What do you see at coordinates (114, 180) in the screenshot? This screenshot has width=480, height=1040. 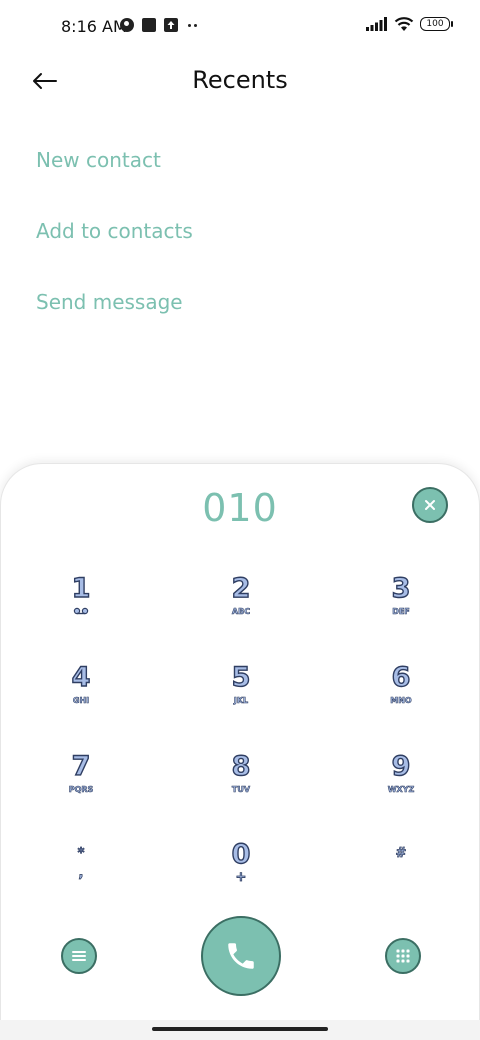 I see `new-contact-action: New contact` at bounding box center [114, 180].